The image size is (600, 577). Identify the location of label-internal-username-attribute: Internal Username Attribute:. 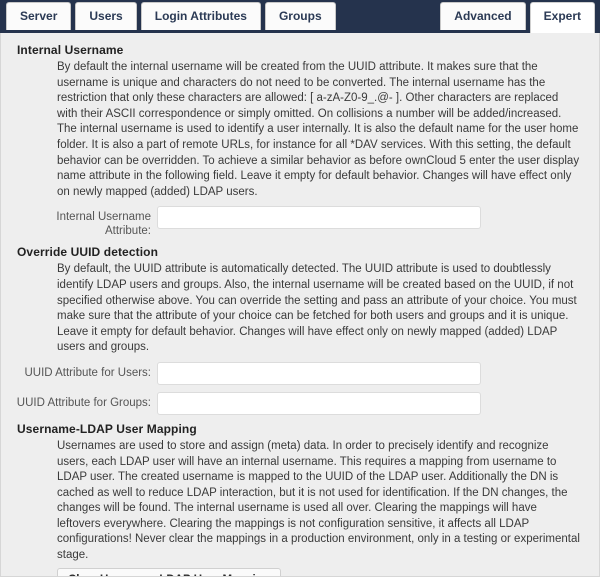
(103, 224).